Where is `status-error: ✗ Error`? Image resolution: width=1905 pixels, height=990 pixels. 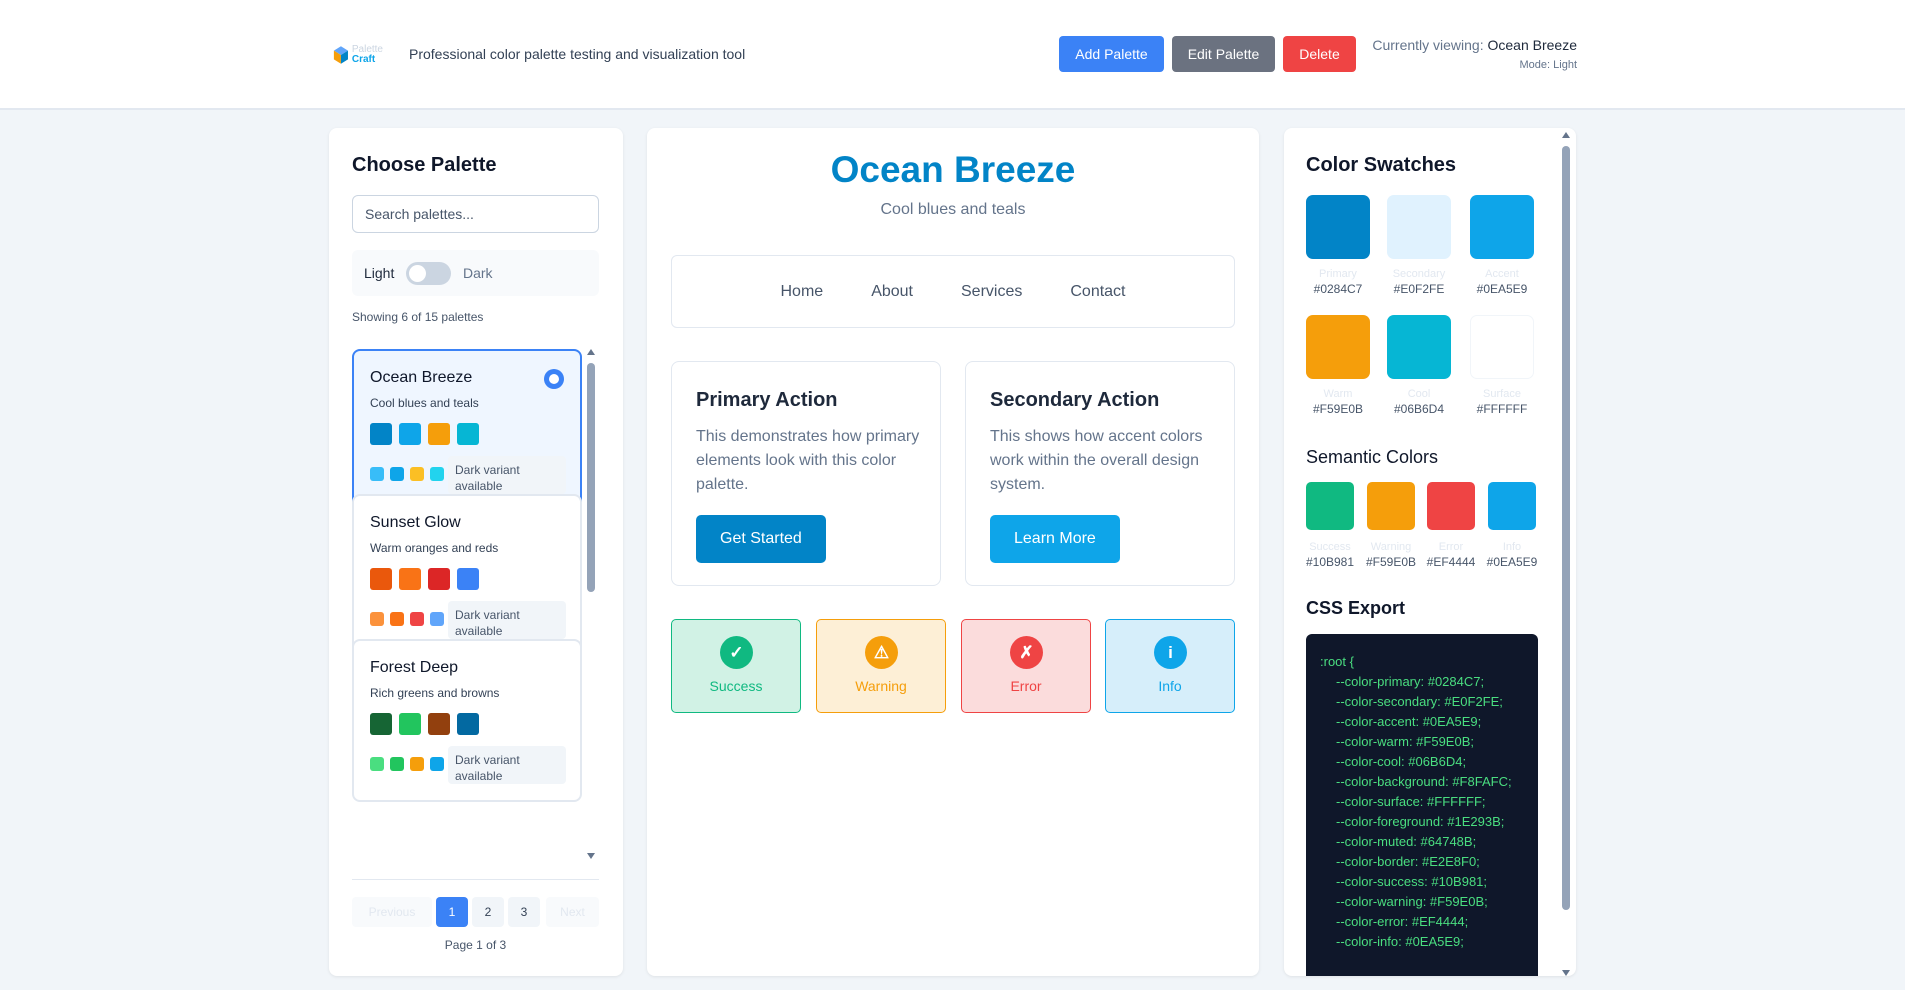
status-error: ✗ Error is located at coordinates (1026, 666).